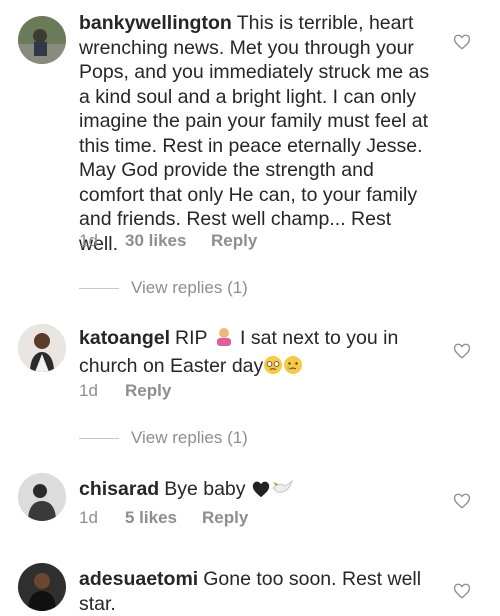  What do you see at coordinates (273, 368) in the screenshot?
I see `pleading-face-emoji` at bounding box center [273, 368].